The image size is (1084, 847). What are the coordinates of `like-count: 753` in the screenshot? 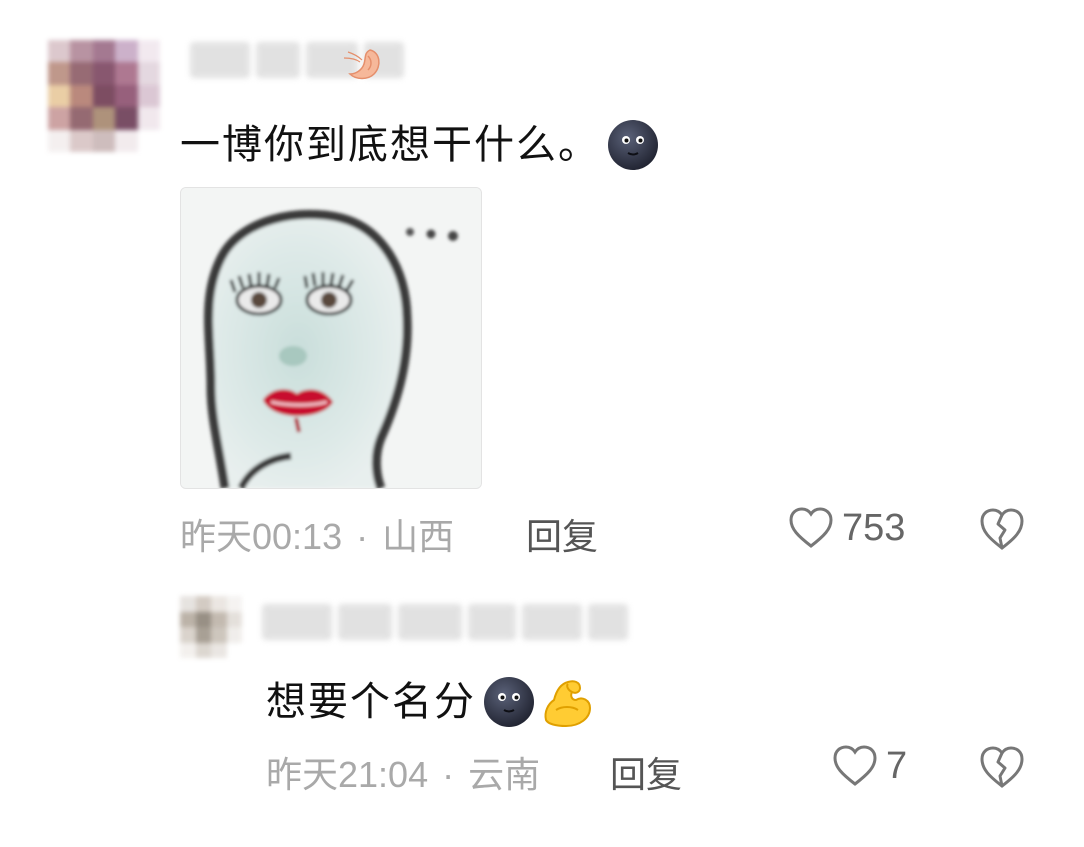 It's located at (874, 527).